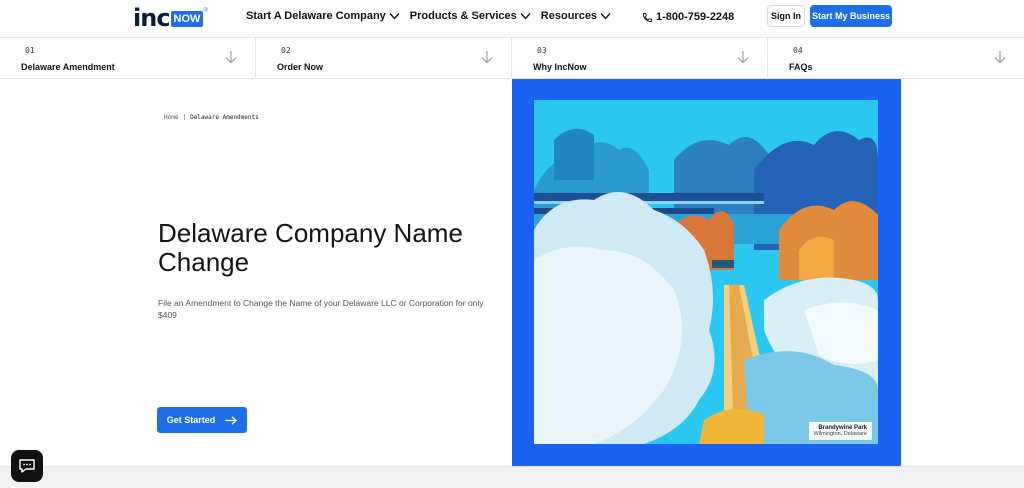  I want to click on breadcrumb-current: Delaware Amendments, so click(224, 117).